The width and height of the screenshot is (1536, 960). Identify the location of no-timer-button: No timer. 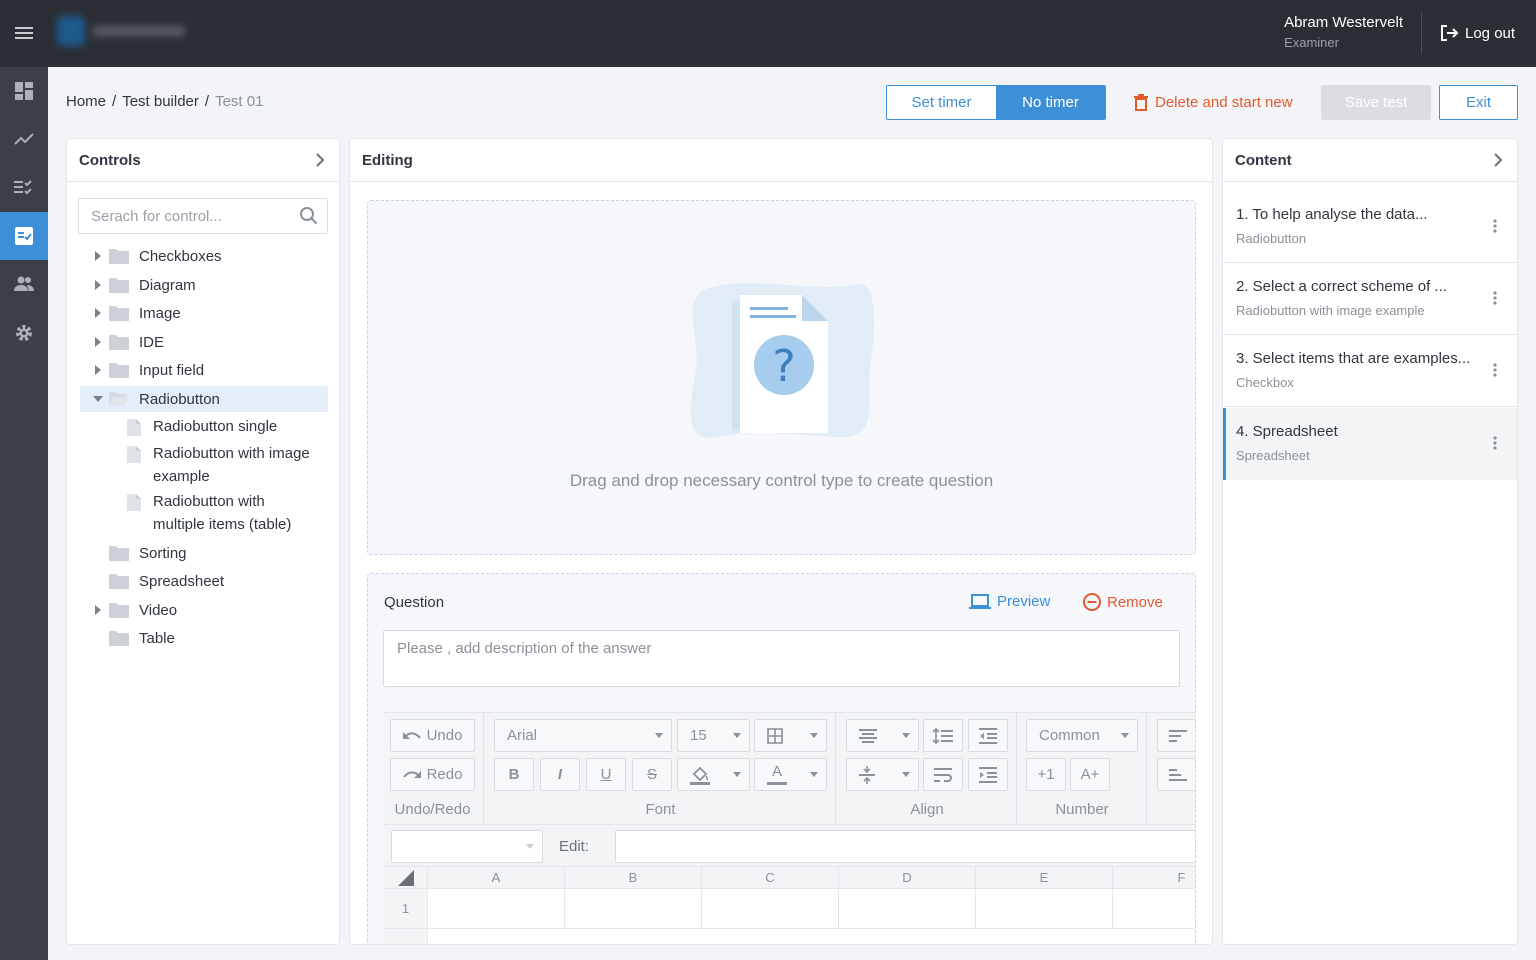
(1050, 102).